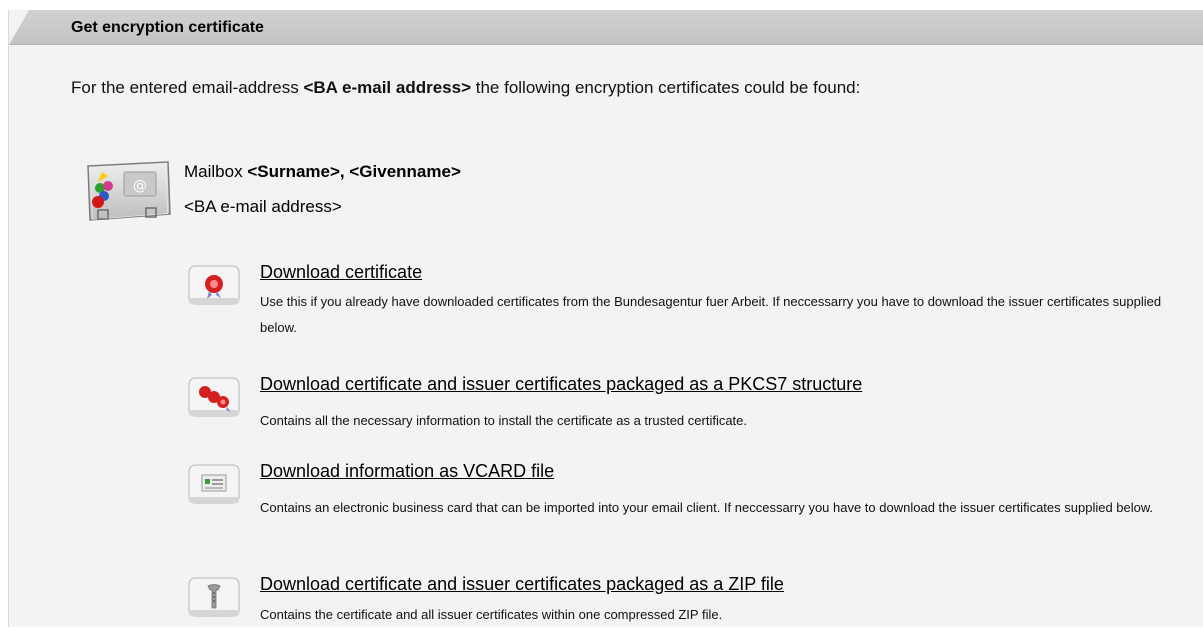 This screenshot has width=1203, height=628. Describe the element at coordinates (216, 171) in the screenshot. I see `mailbox-prefix: Mailbox` at that location.